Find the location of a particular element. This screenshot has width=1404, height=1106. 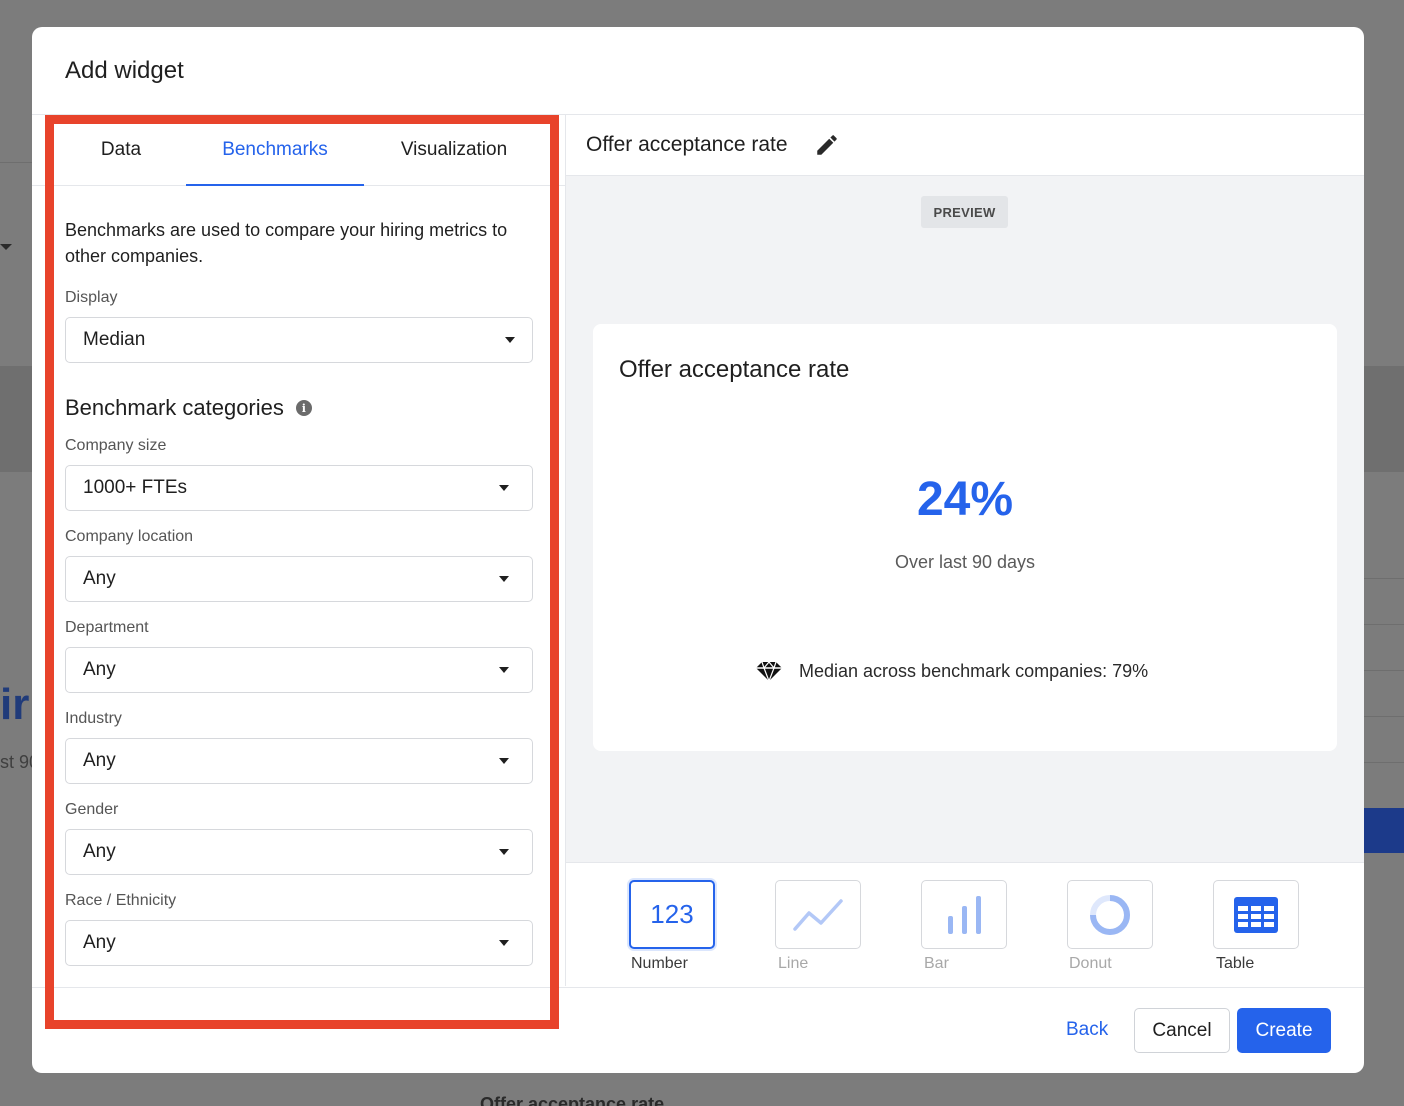

donut-chart-icon is located at coordinates (1110, 914).